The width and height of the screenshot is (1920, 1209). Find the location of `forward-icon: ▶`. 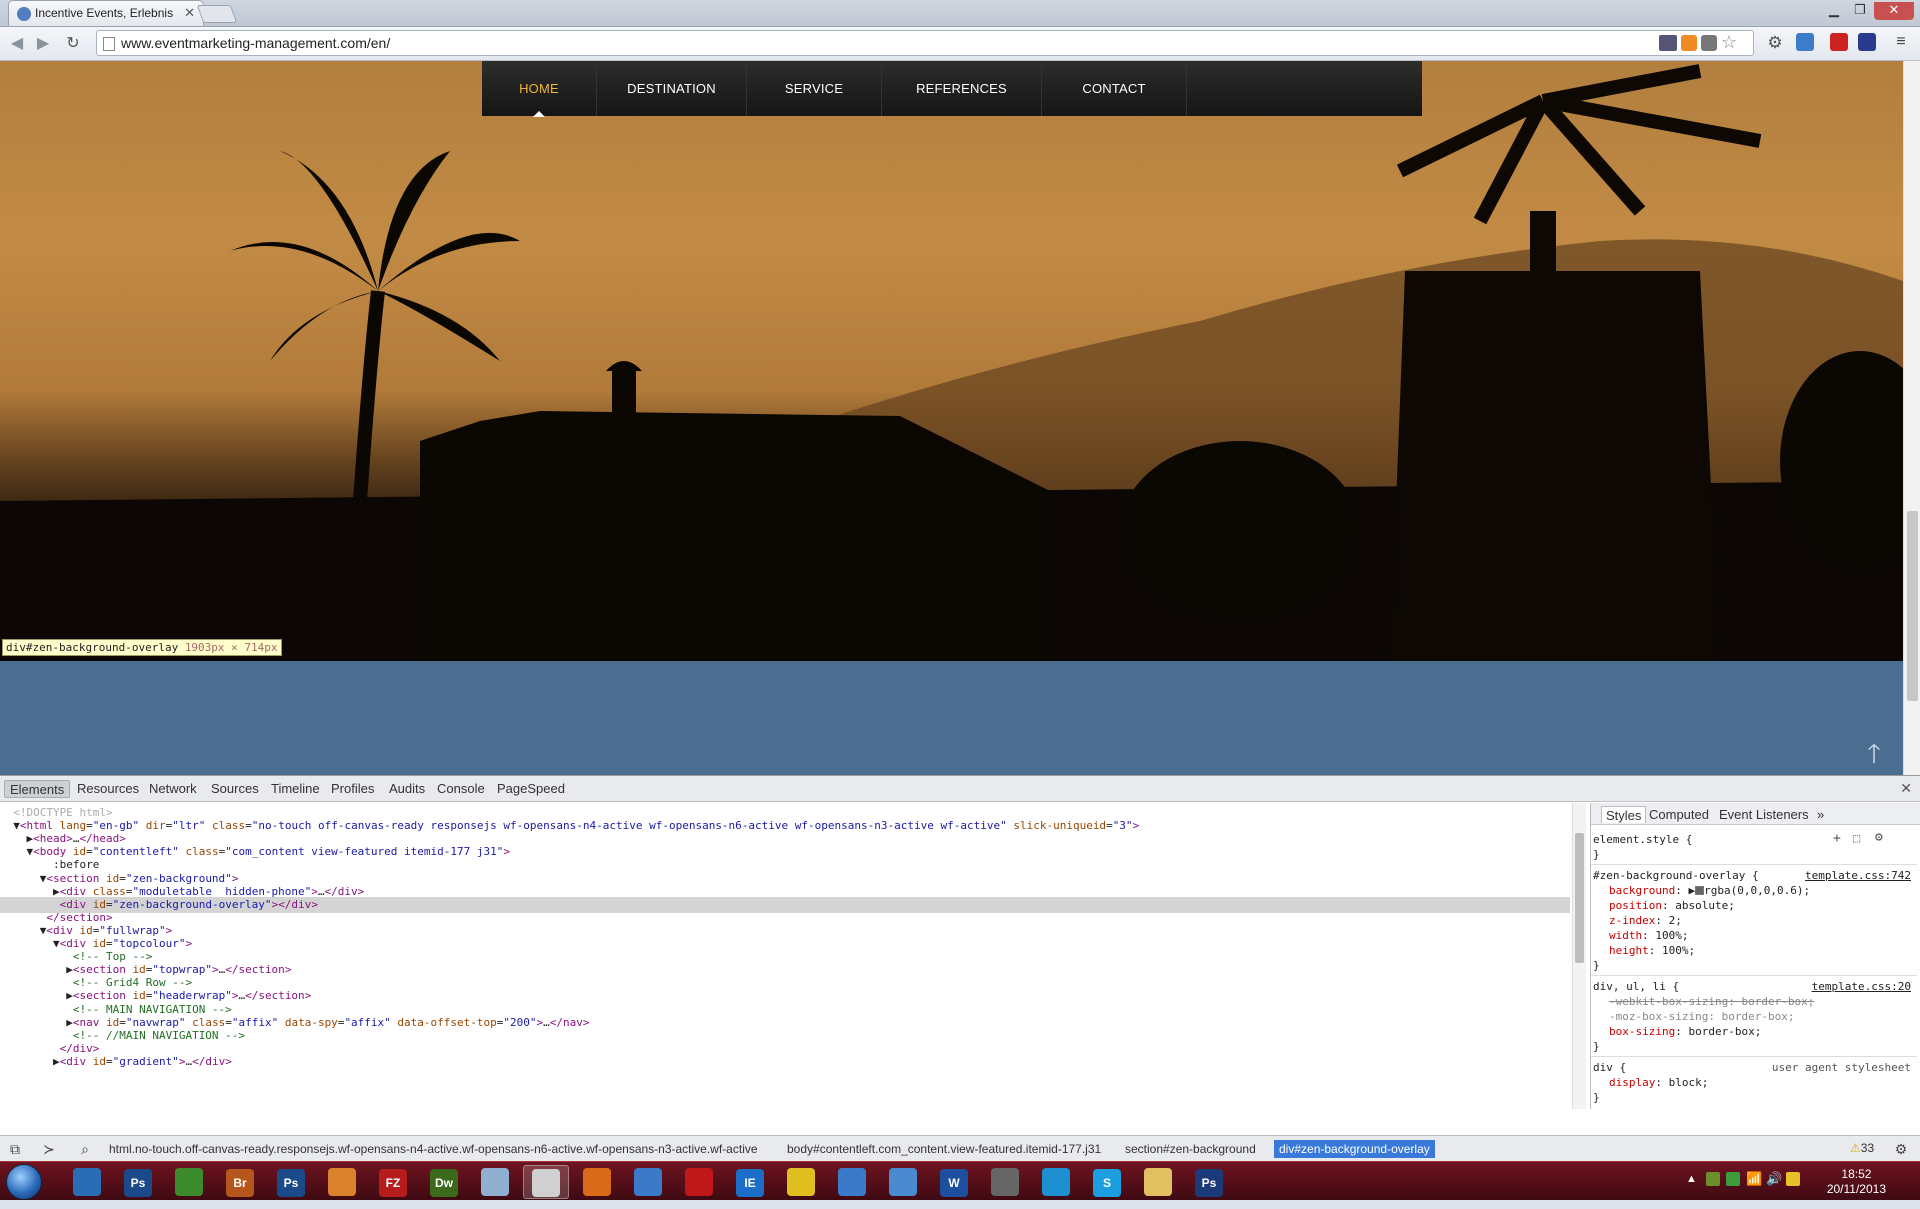

forward-icon: ▶ is located at coordinates (43, 44).